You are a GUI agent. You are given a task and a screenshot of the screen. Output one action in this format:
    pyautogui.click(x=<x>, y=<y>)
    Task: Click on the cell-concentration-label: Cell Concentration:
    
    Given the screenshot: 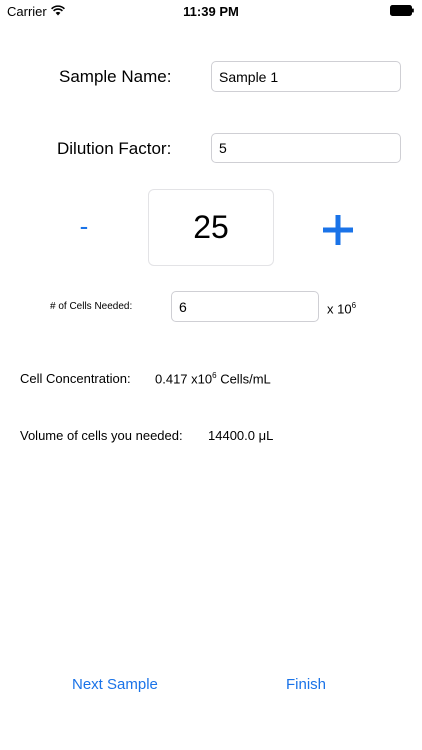 What is the action you would take?
    pyautogui.click(x=75, y=378)
    